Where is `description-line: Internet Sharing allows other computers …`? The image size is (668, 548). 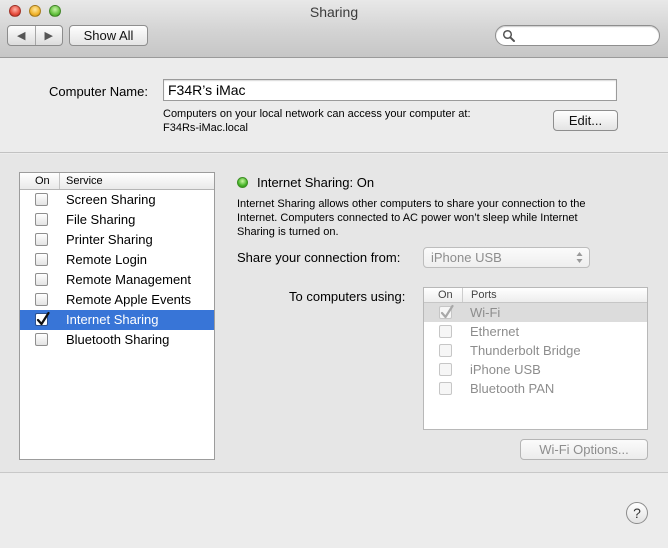
description-line: Internet Sharing allows other computers … is located at coordinates (411, 204).